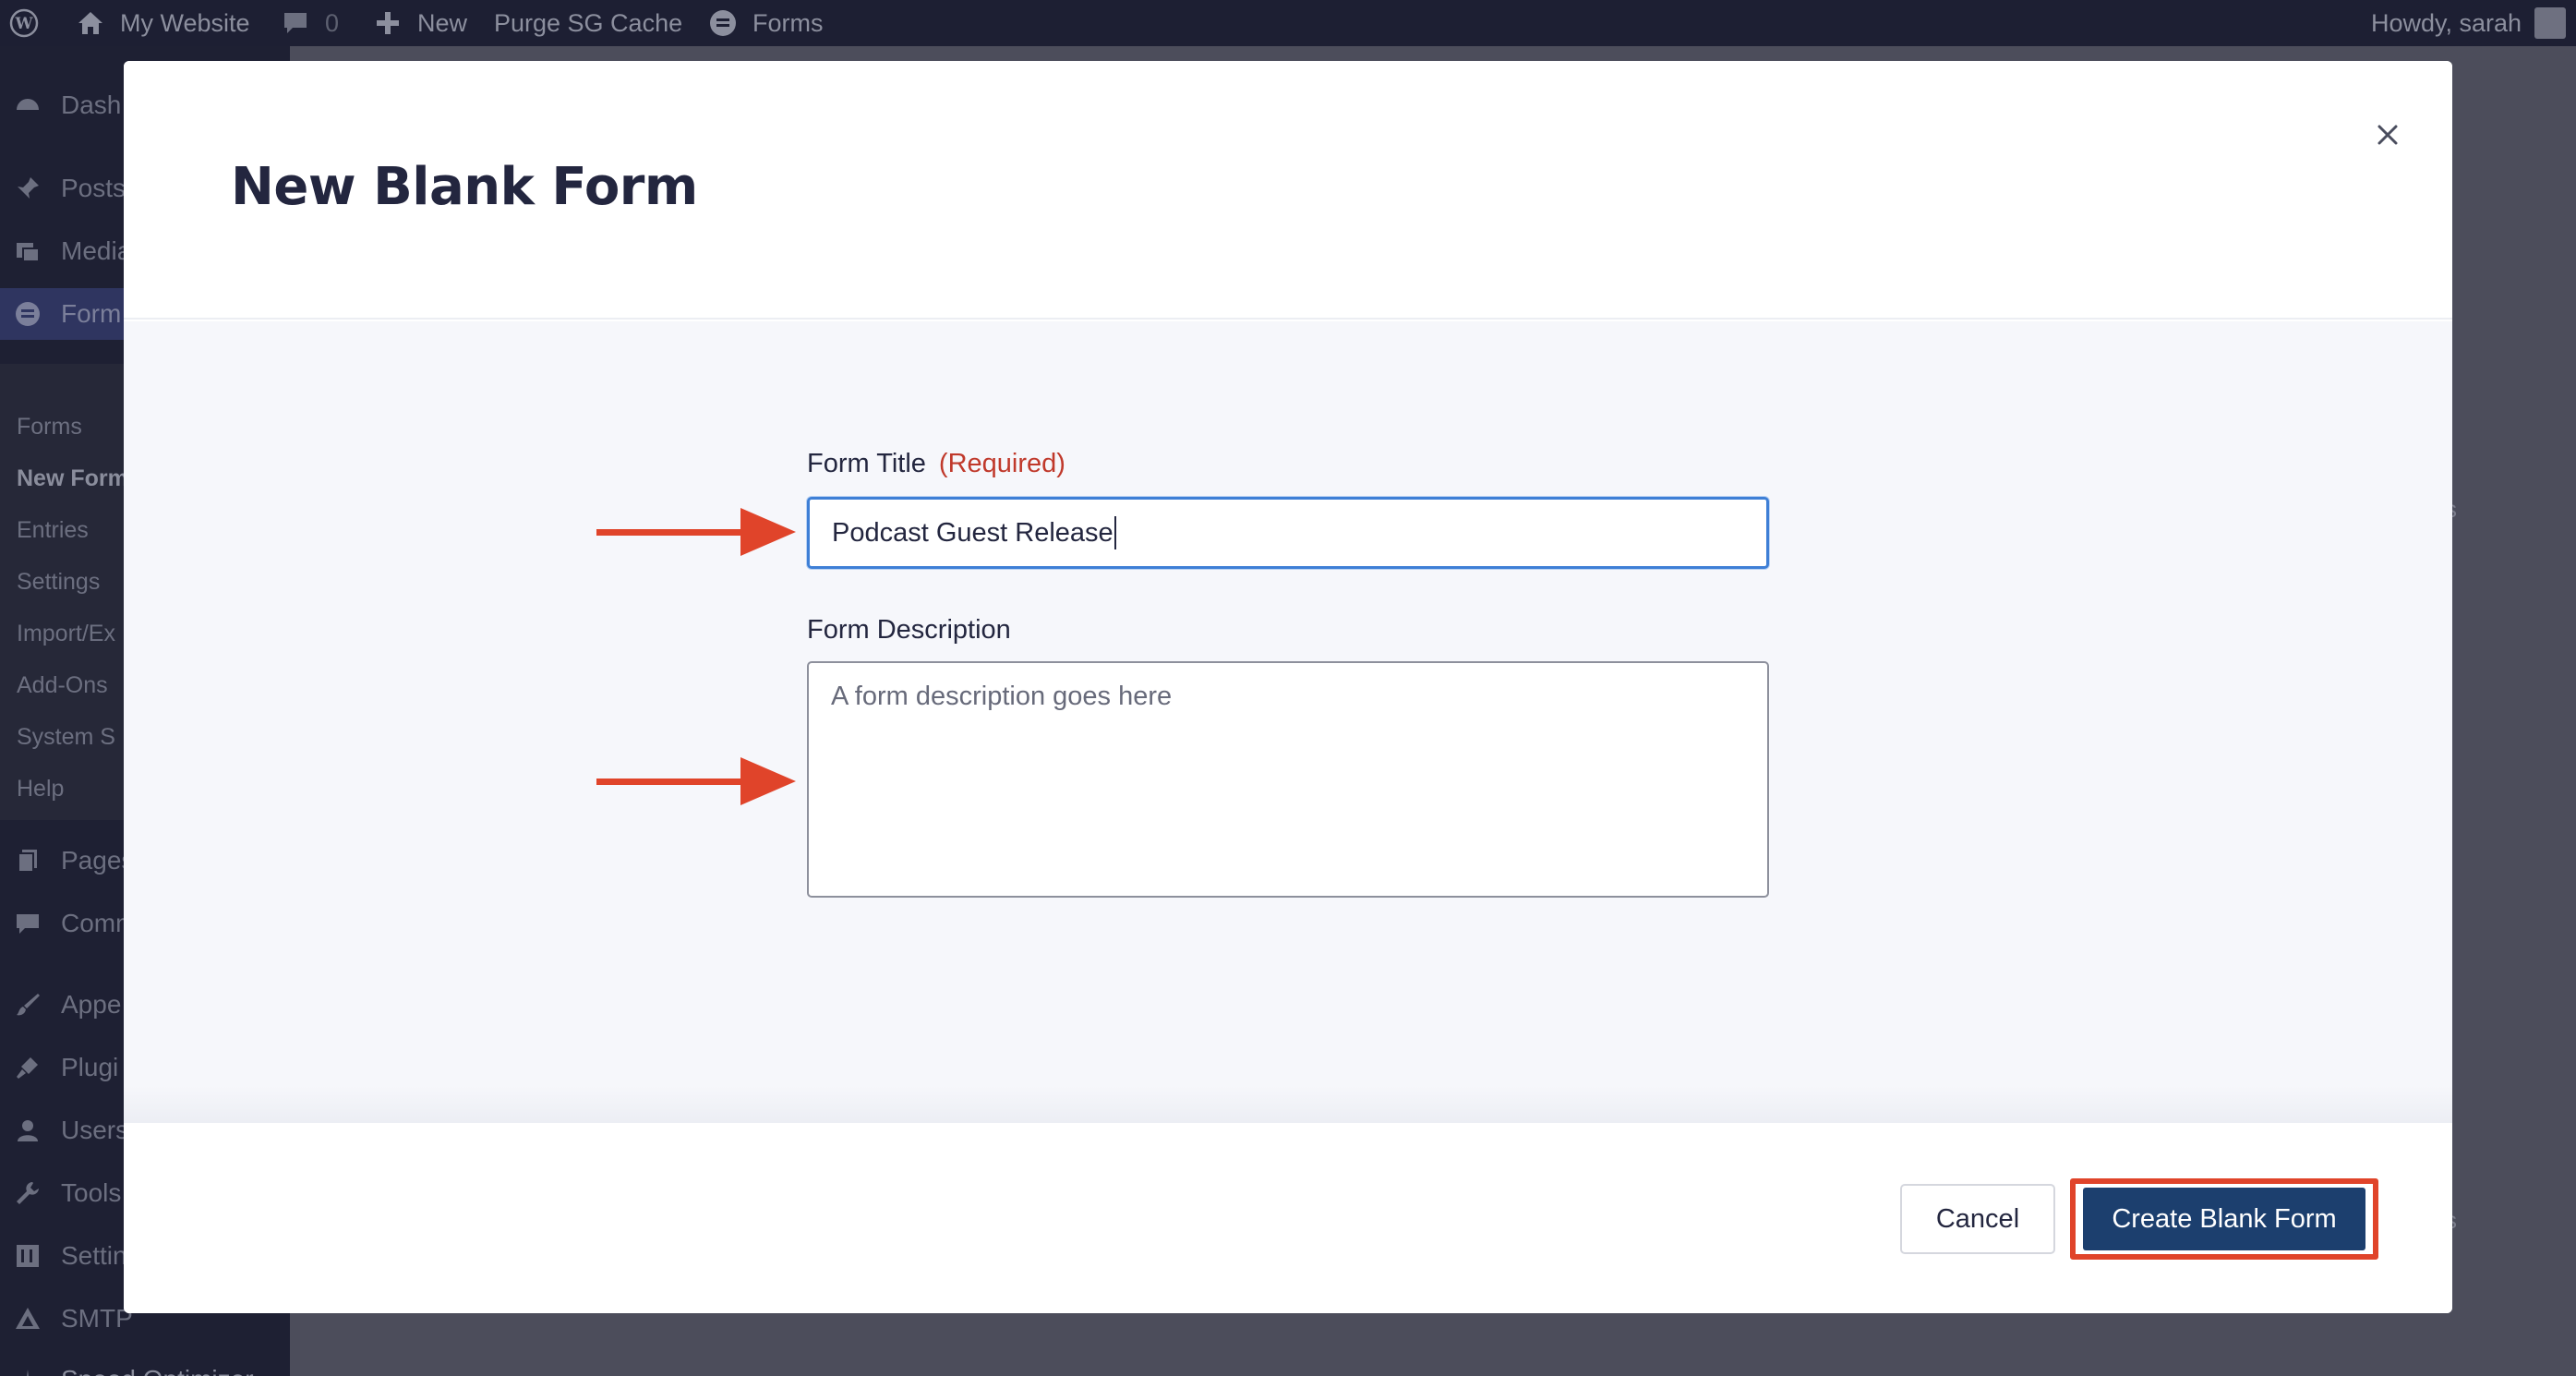 The image size is (2576, 1376). What do you see at coordinates (27, 1131) in the screenshot?
I see `user-icon` at bounding box center [27, 1131].